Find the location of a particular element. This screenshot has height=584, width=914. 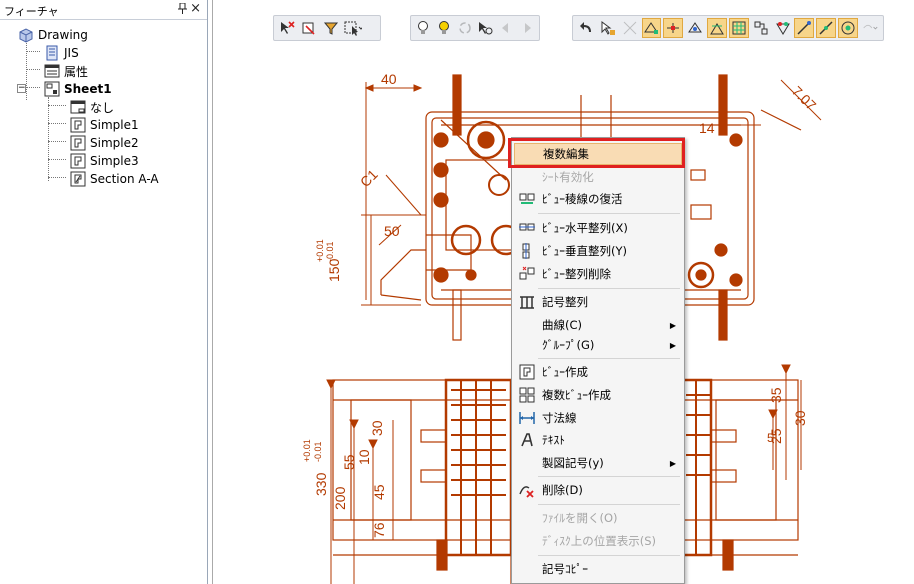

tree-item-properties: 属性 is located at coordinates (66, 71).